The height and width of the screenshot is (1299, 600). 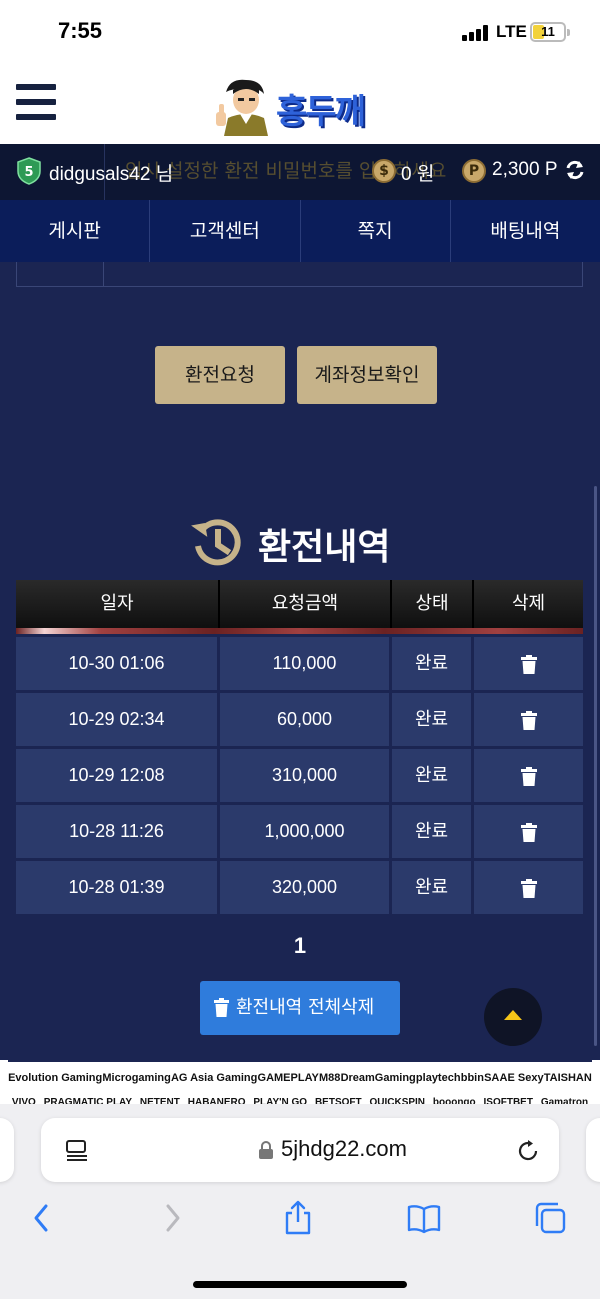 I want to click on username-text: didgusals42, so click(x=100, y=174).